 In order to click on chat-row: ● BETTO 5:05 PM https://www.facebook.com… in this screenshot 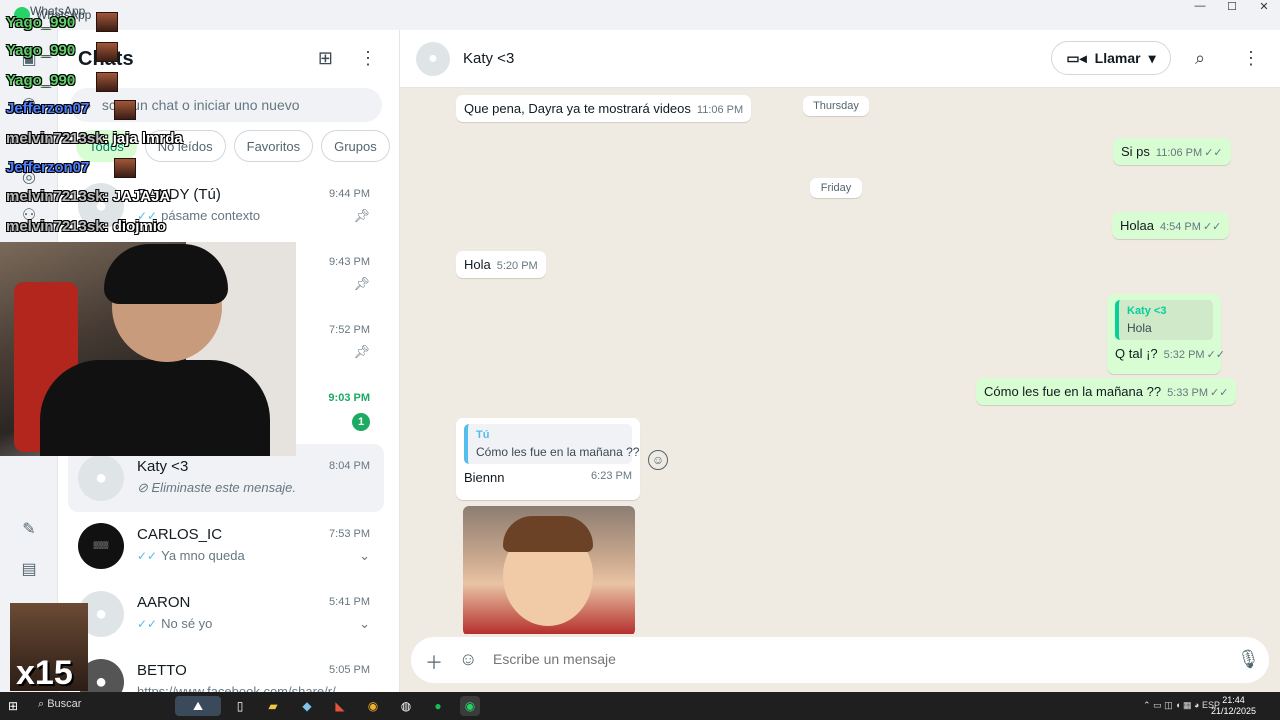, I will do `click(226, 670)`.